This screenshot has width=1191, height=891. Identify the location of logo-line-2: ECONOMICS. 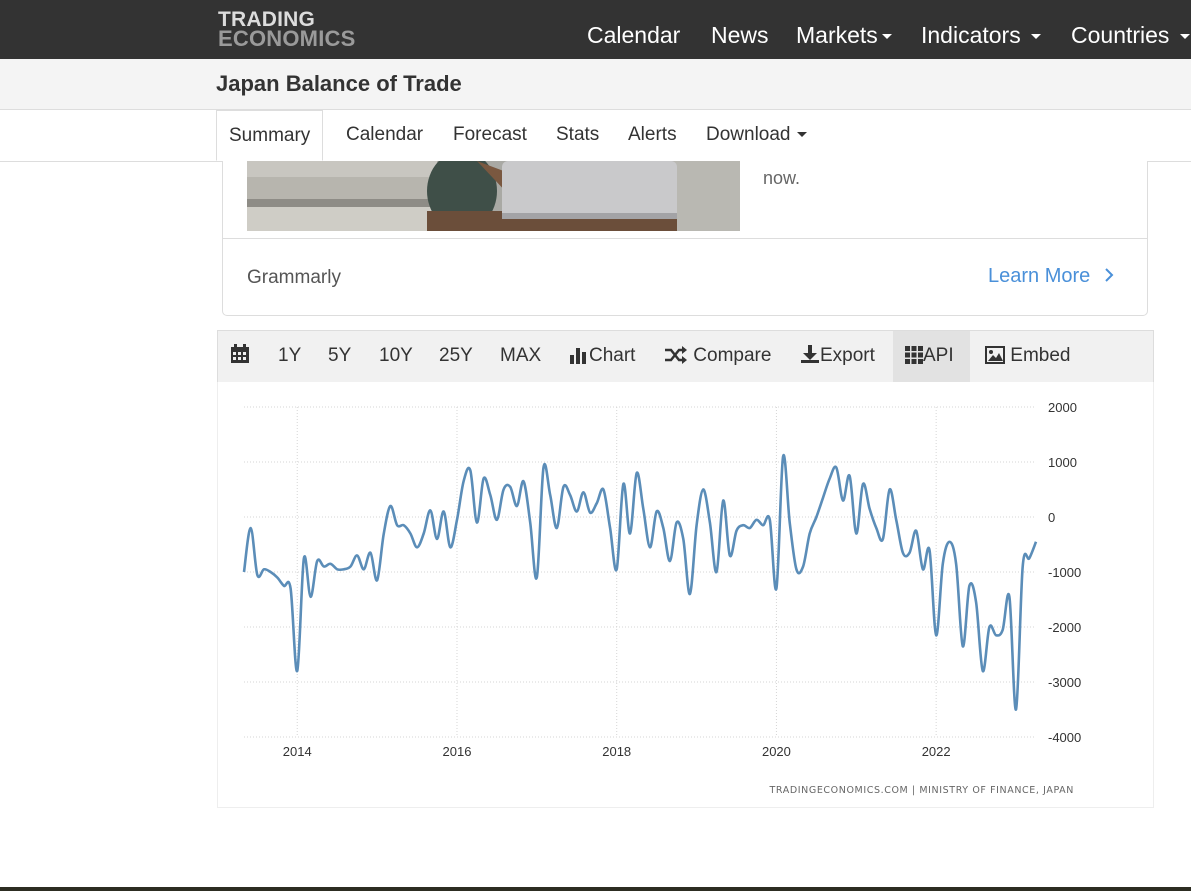
(287, 38).